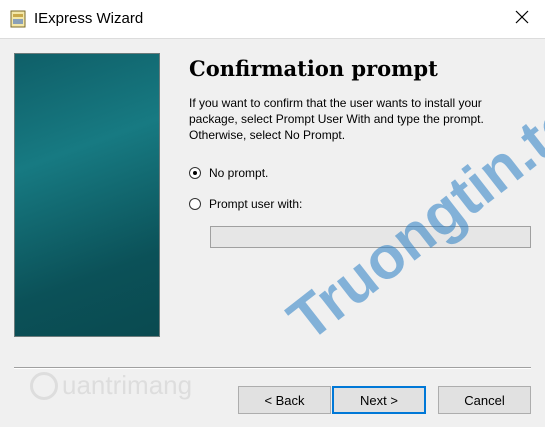 Image resolution: width=545 pixels, height=427 pixels. Describe the element at coordinates (272, 368) in the screenshot. I see `footer-separator` at that location.